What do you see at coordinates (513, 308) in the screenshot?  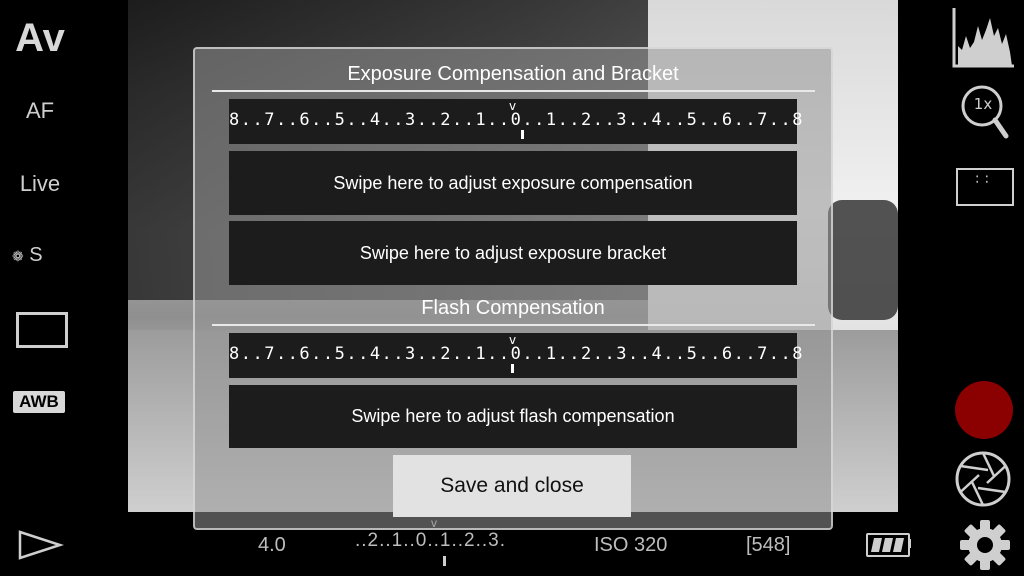 I see `flash-section-title: Flash Compensation` at bounding box center [513, 308].